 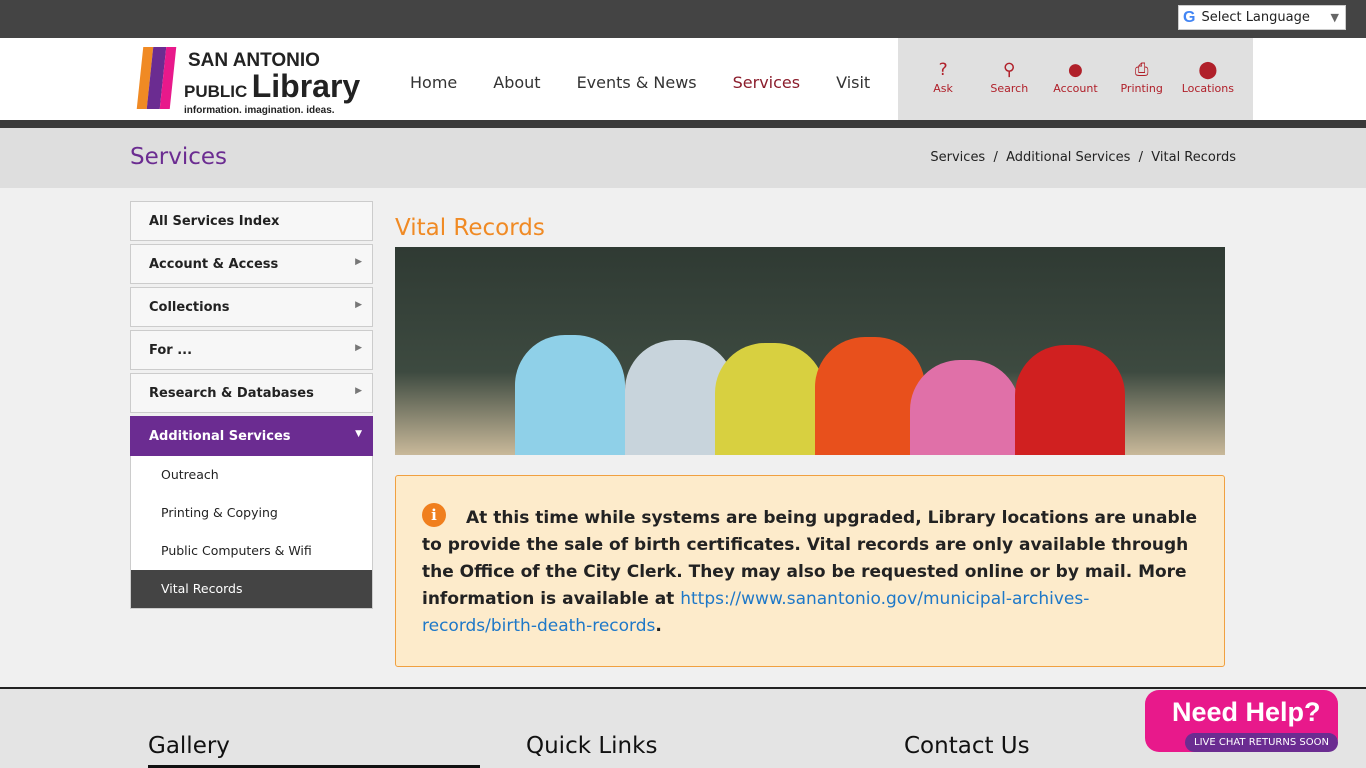 I want to click on search-label: Search, so click(x=1009, y=88).